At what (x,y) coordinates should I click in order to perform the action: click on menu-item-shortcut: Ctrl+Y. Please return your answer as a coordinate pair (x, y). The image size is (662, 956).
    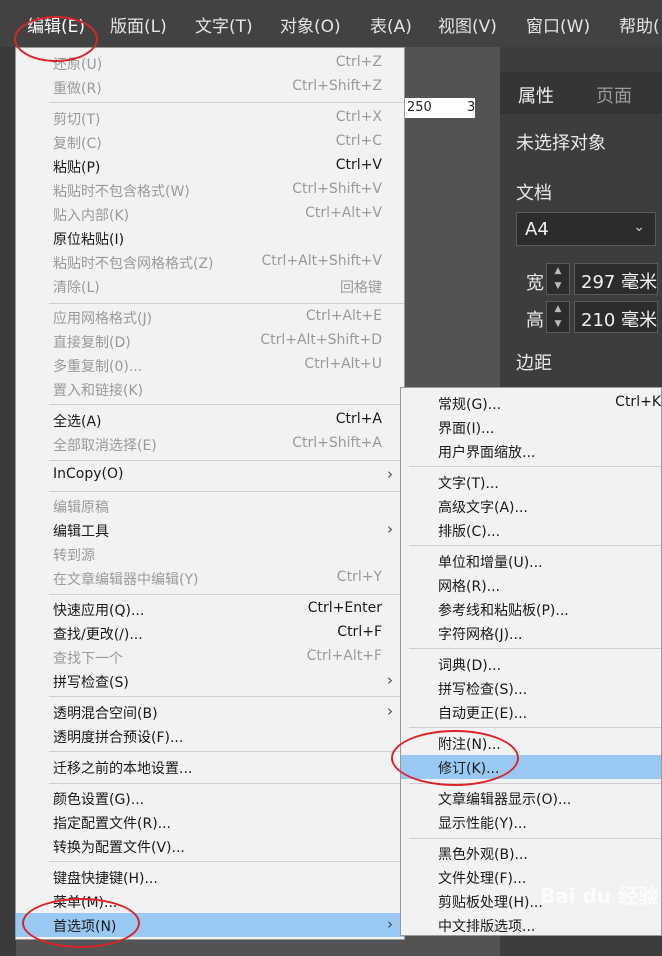
    Looking at the image, I should click on (359, 577).